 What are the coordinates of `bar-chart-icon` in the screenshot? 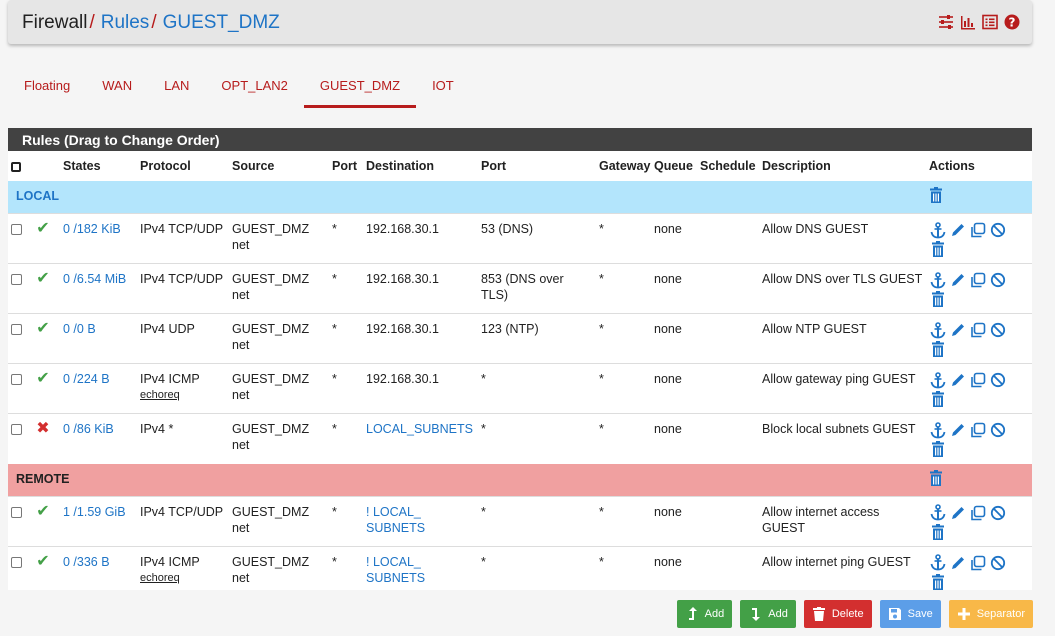 It's located at (968, 22).